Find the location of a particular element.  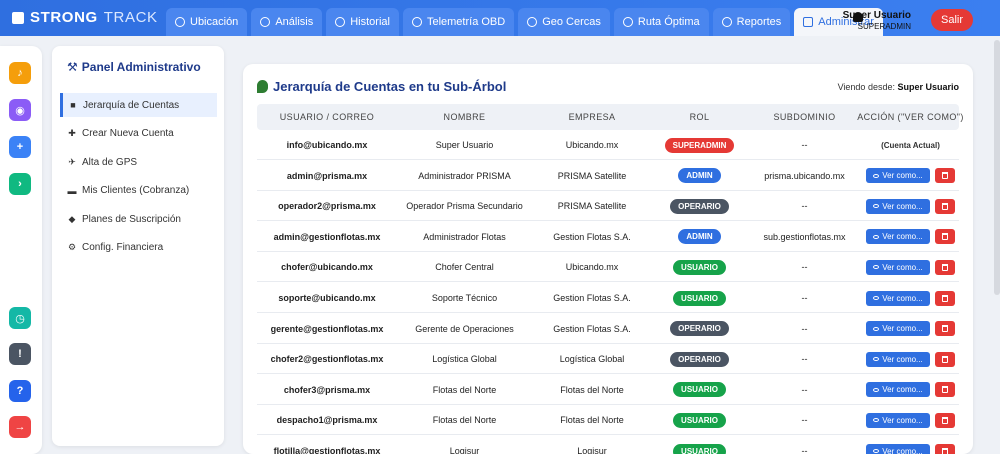

name-text: Operador Prisma Secundario is located at coordinates (464, 206).